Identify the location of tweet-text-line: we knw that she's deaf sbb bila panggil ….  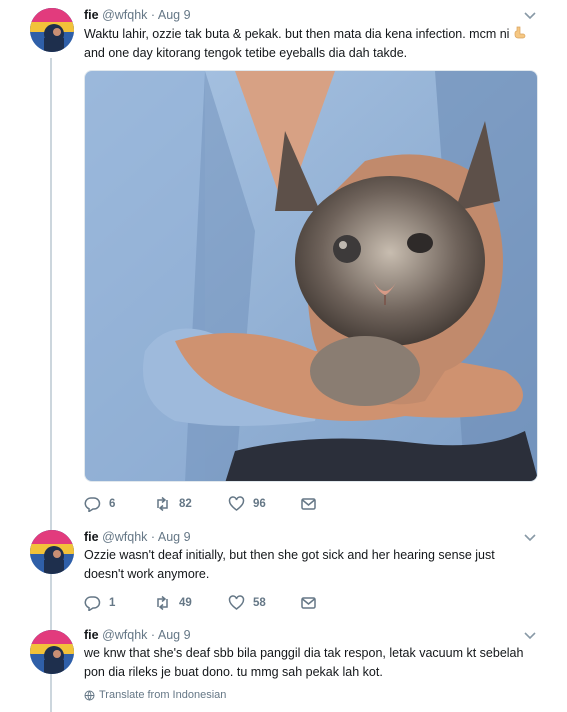
(304, 653).